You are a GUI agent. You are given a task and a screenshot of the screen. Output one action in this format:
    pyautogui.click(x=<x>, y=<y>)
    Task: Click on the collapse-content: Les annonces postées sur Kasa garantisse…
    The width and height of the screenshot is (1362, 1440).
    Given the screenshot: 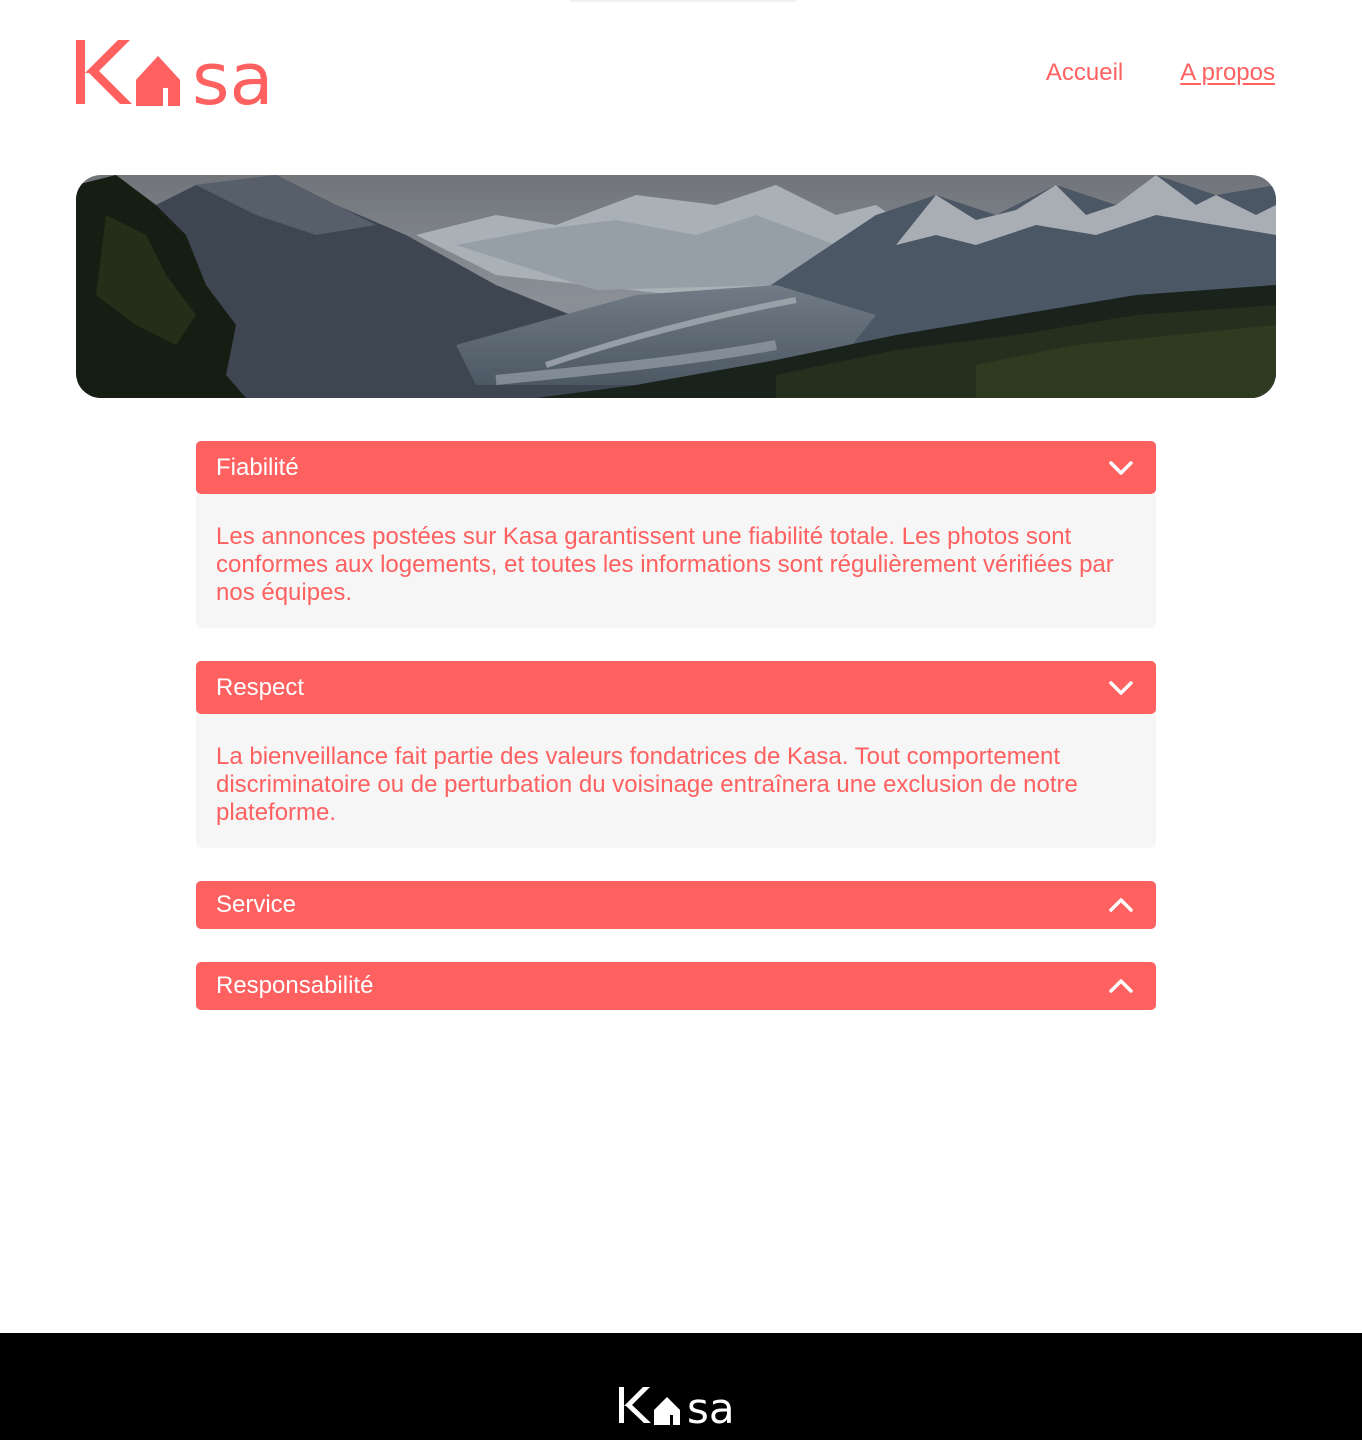 What is the action you would take?
    pyautogui.click(x=665, y=564)
    